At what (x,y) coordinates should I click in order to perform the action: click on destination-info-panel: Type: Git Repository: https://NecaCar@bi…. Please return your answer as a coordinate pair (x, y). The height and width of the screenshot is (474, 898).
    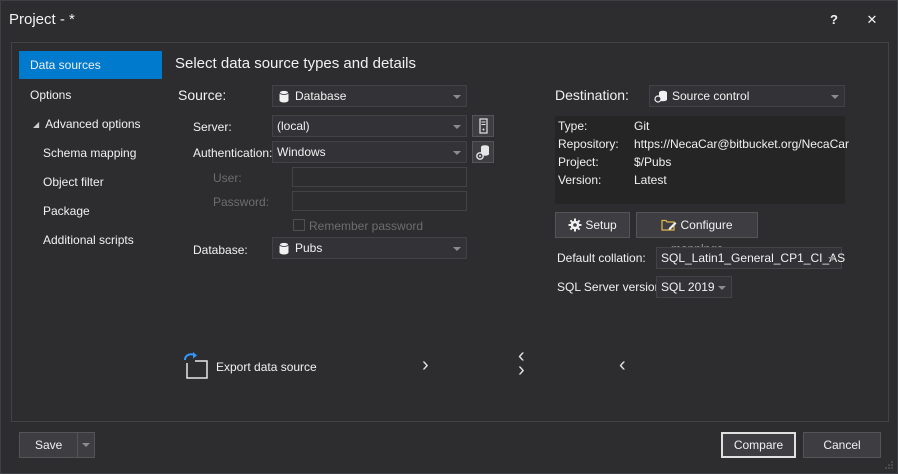
    Looking at the image, I should click on (702, 160).